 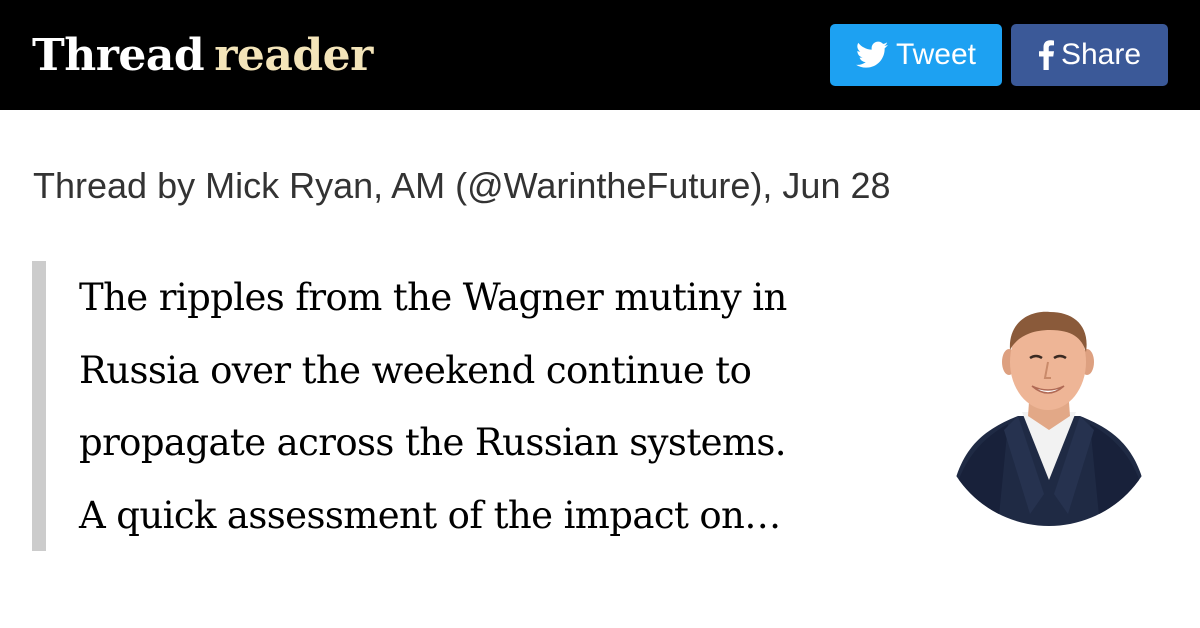 What do you see at coordinates (936, 54) in the screenshot?
I see `tweet-label: Tweet` at bounding box center [936, 54].